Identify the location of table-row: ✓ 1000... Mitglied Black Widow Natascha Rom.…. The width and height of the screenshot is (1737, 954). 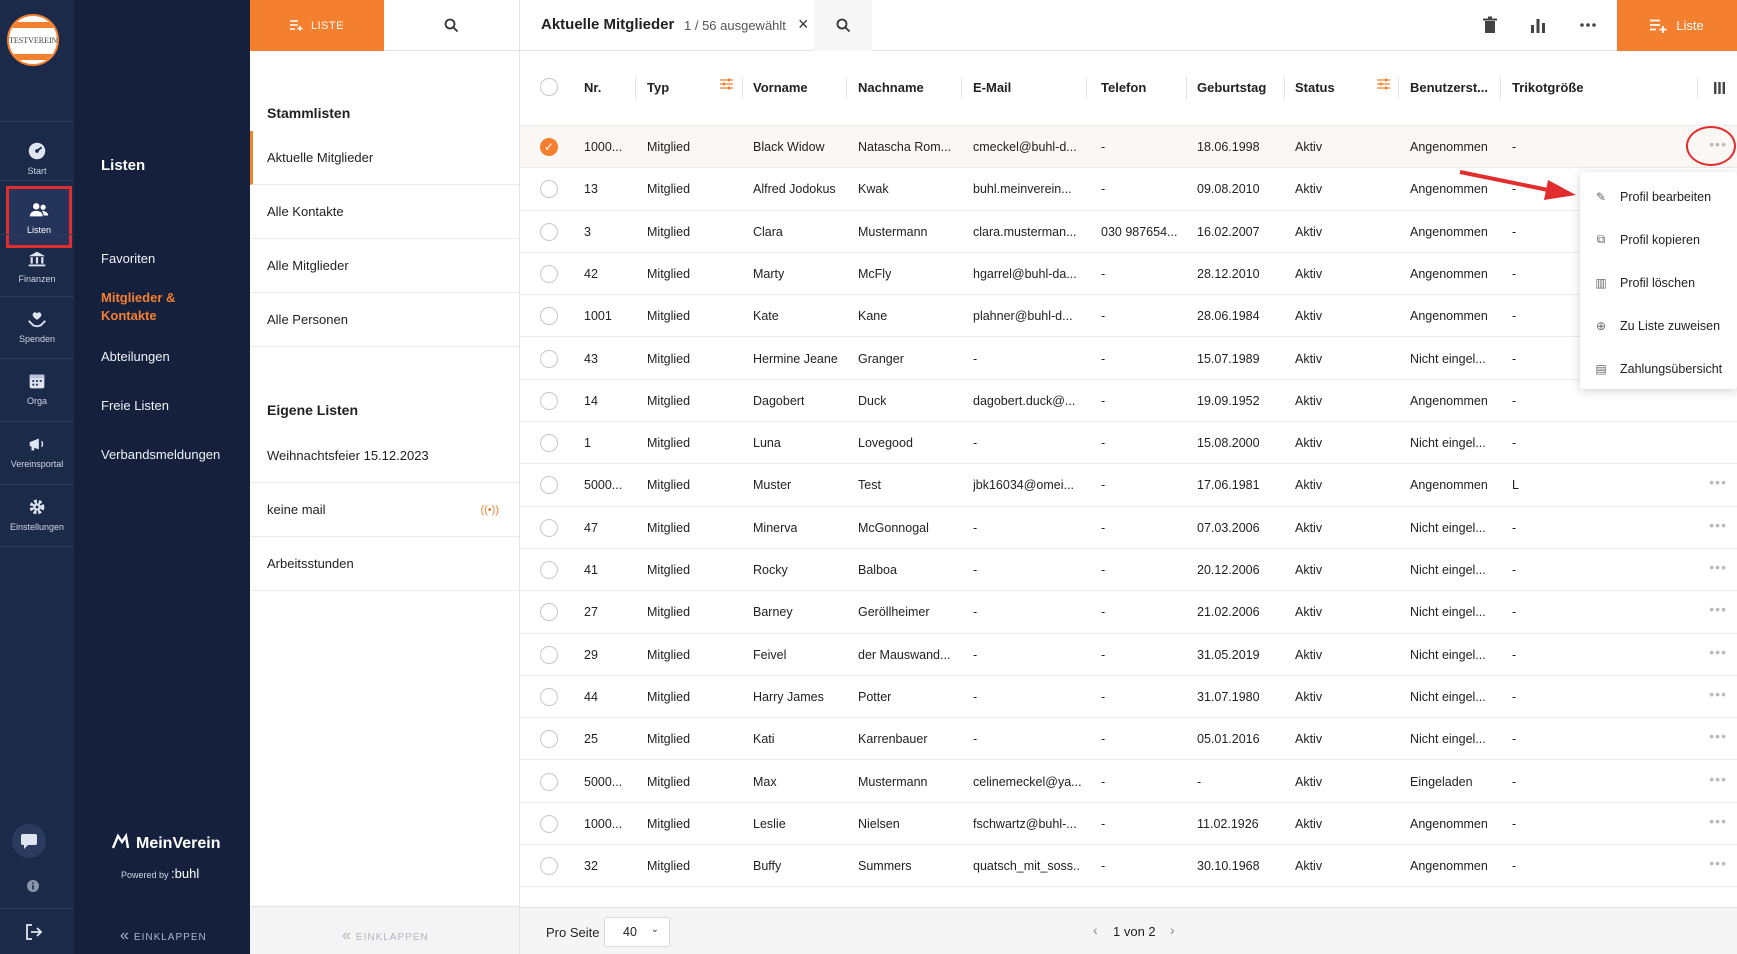
(1128, 147).